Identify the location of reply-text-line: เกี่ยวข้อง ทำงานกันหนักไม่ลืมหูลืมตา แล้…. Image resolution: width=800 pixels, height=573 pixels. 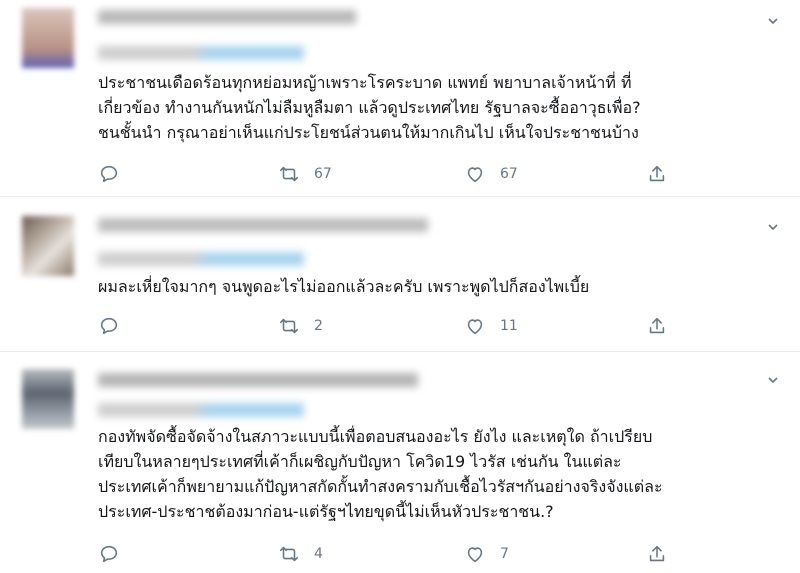
(369, 107).